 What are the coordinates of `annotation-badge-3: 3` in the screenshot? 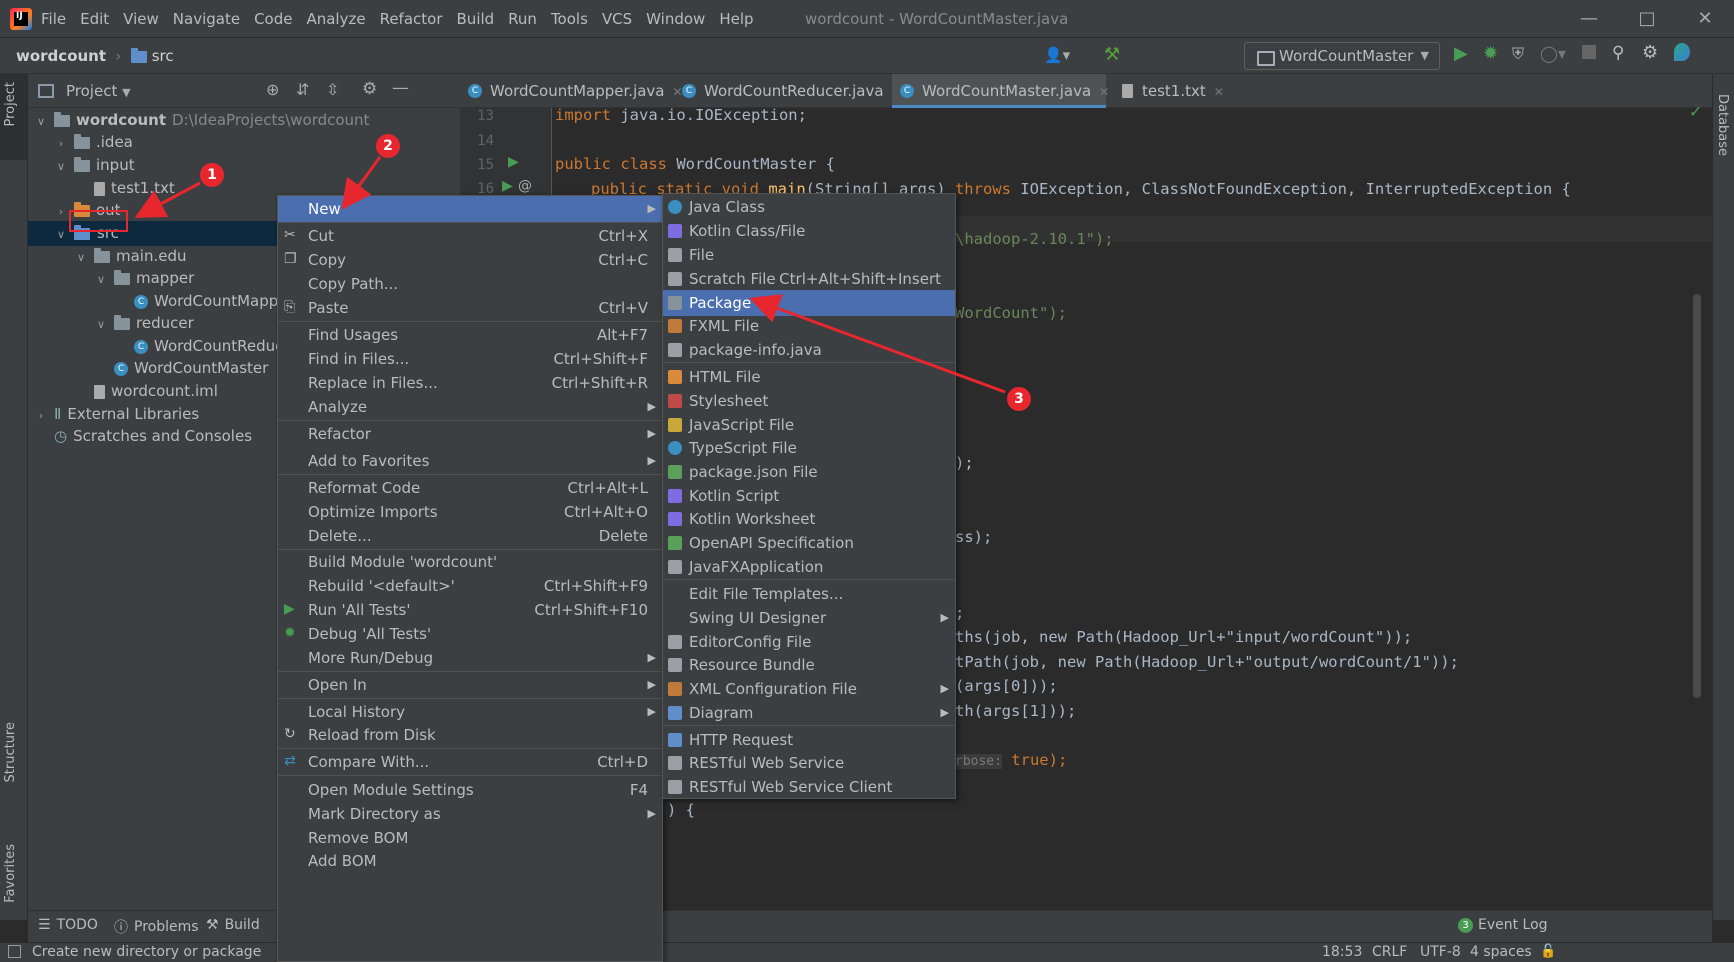 It's located at (1019, 399).